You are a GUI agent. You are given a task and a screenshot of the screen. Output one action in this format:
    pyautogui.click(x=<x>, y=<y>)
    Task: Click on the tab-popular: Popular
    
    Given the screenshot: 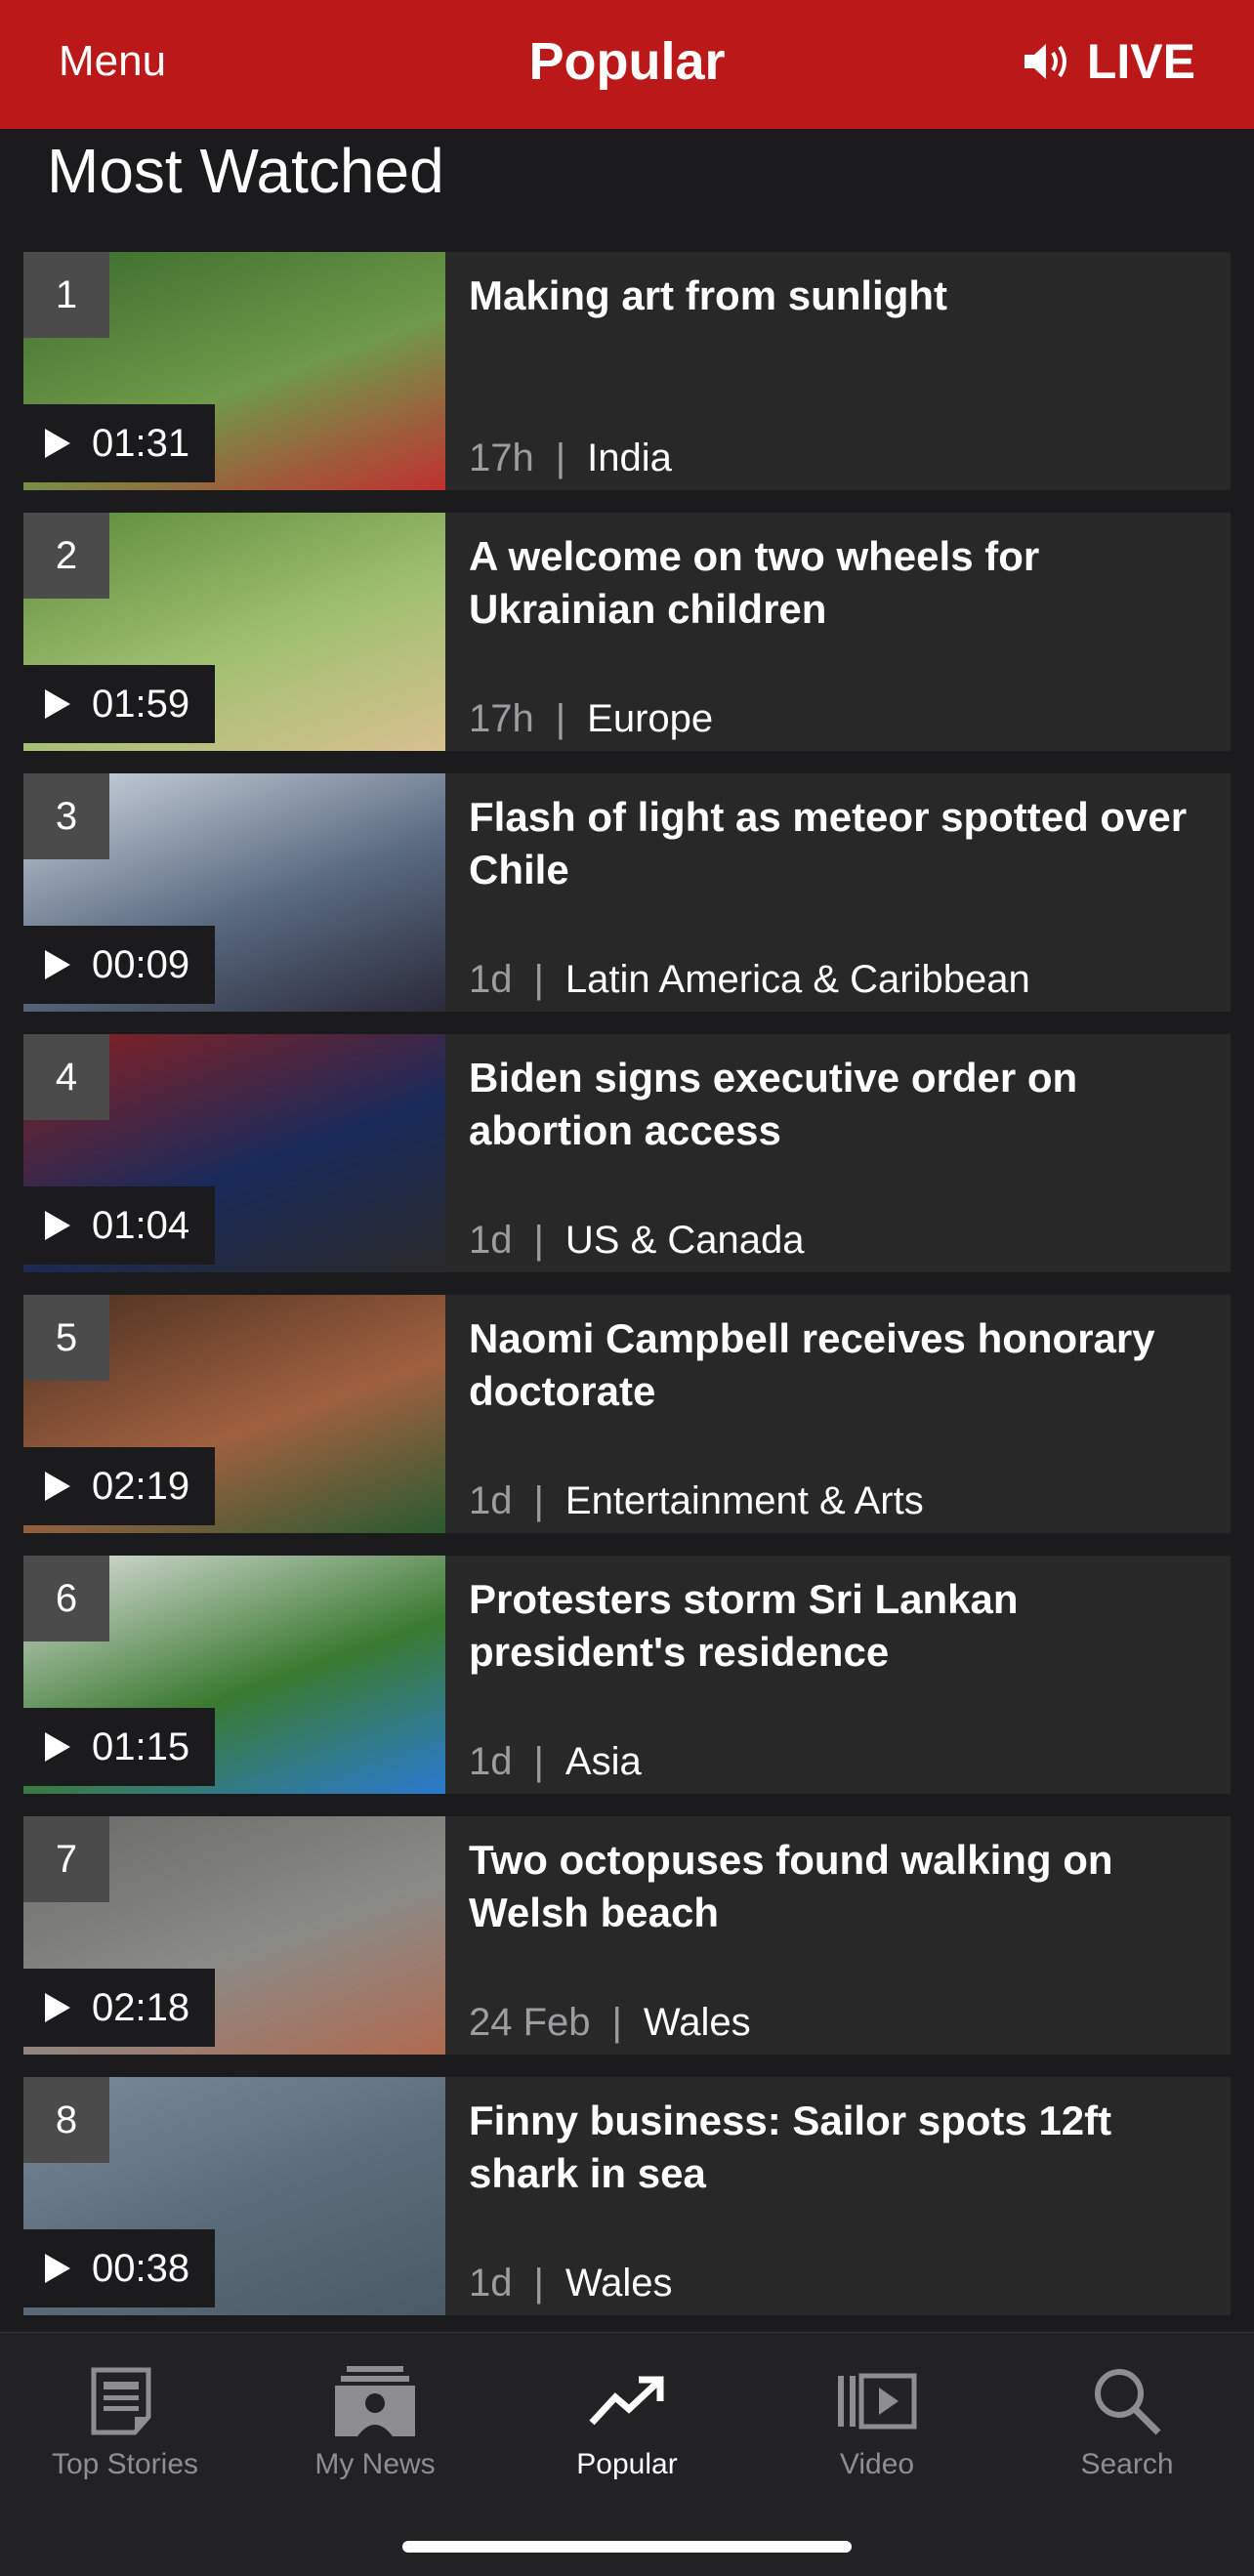 What is the action you would take?
    pyautogui.click(x=627, y=2418)
    